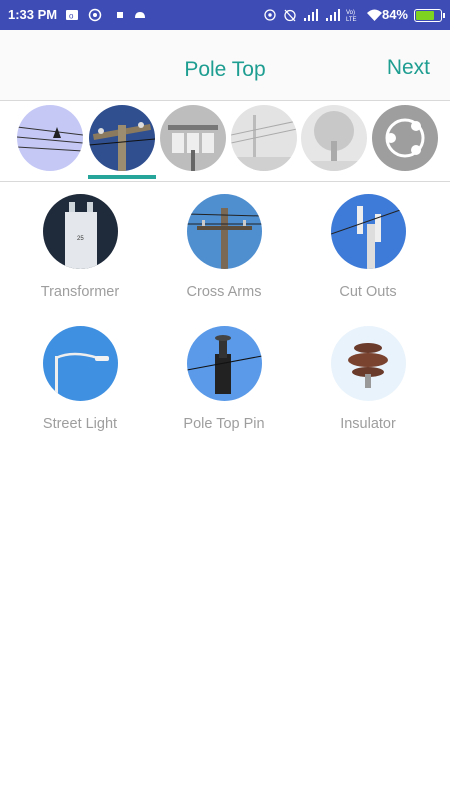 The image size is (450, 800). Describe the element at coordinates (350, 13) in the screenshot. I see `svg-text: Vo)` at that location.